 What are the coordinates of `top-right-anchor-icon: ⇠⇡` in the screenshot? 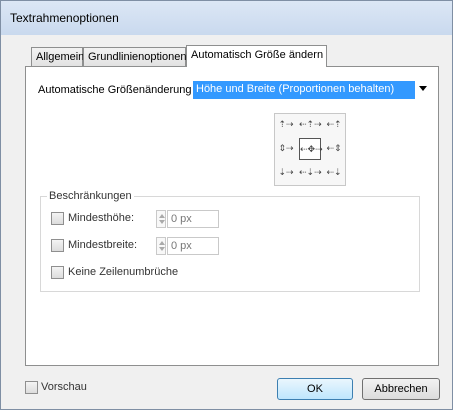 It's located at (334, 125).